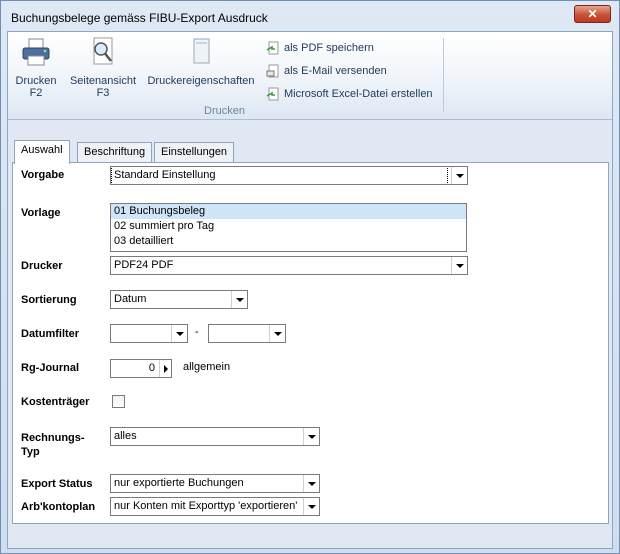 The image size is (620, 554). Describe the element at coordinates (288, 211) in the screenshot. I see `list-item: 01 Buchungsbeleg` at that location.